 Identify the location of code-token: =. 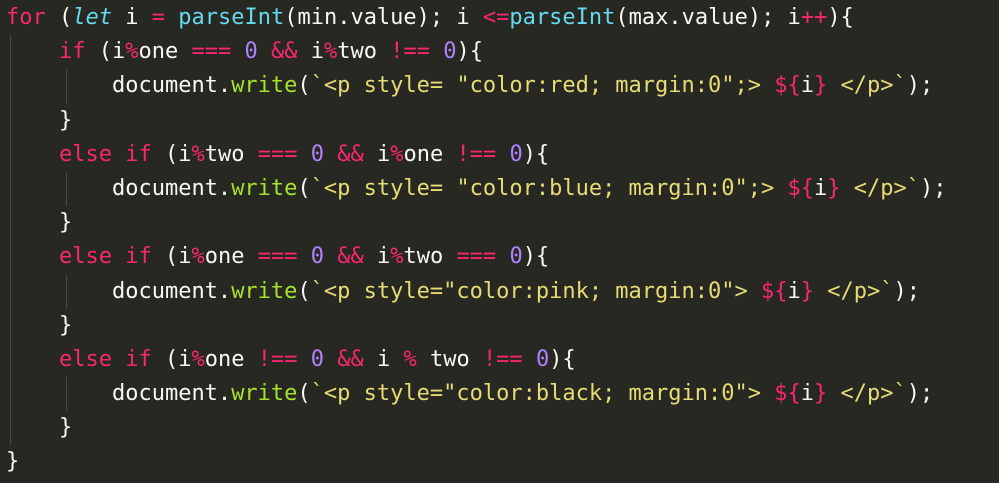
(158, 17).